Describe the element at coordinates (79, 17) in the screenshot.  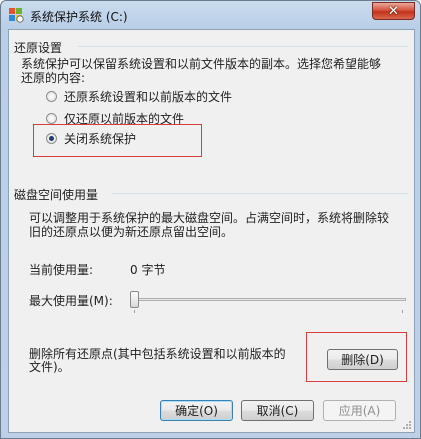
I see `window-title: 系统保护系统 (C:)` at that location.